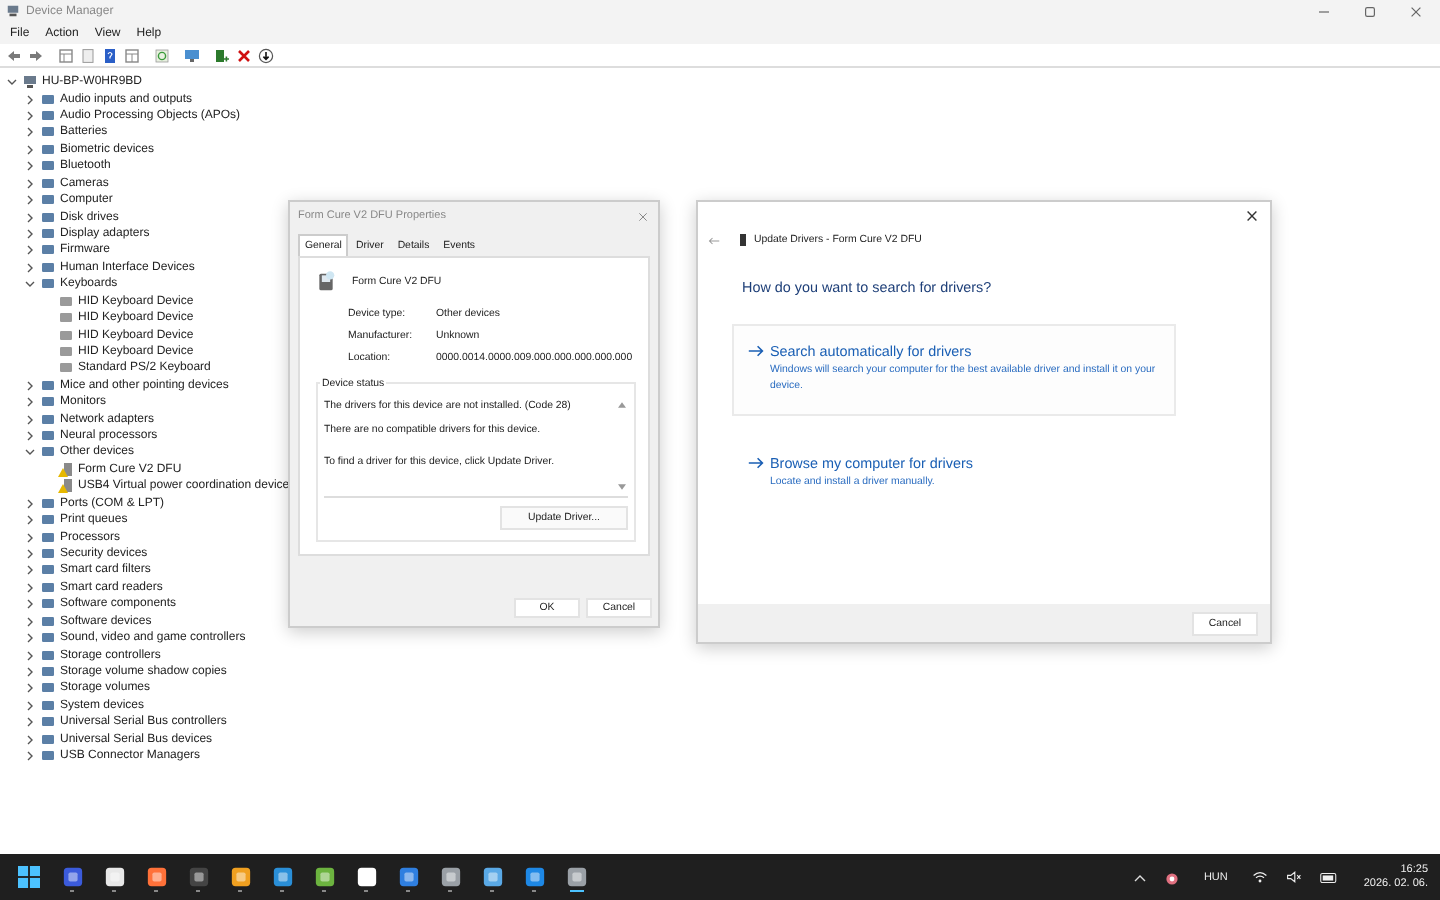  What do you see at coordinates (743, 240) in the screenshot?
I see `device-icon` at bounding box center [743, 240].